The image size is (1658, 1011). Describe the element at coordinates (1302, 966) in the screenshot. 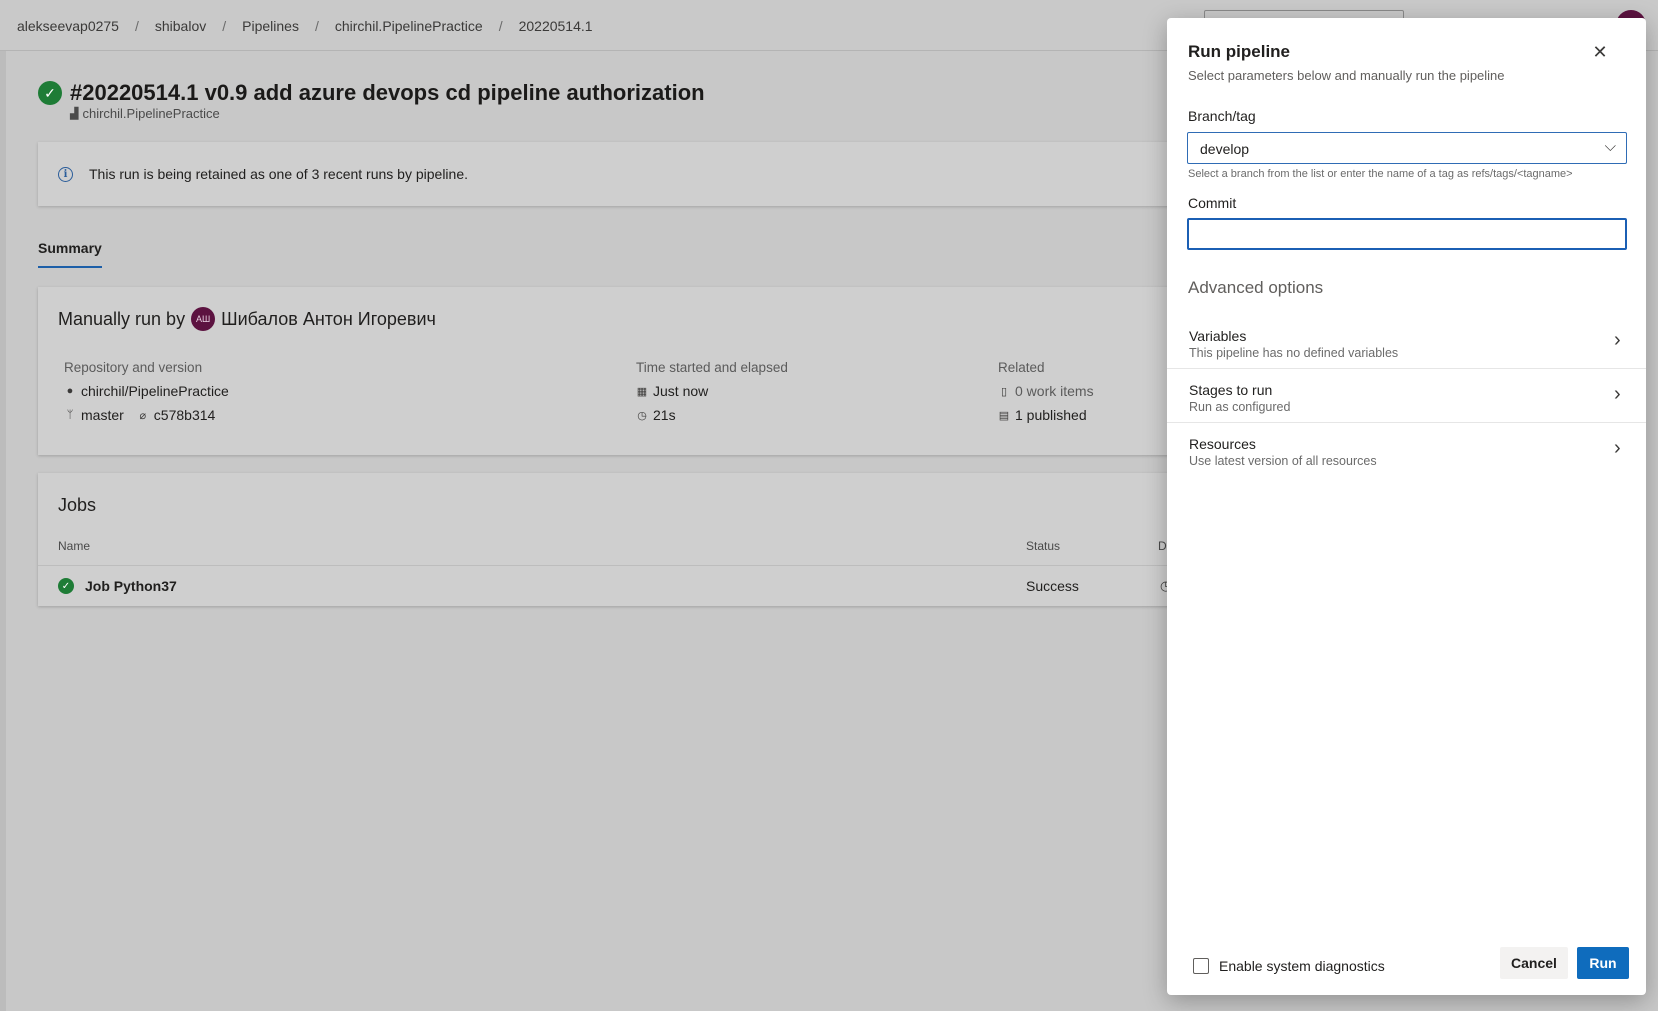

I see `diagnostics-label: Enable system diagnostics` at that location.